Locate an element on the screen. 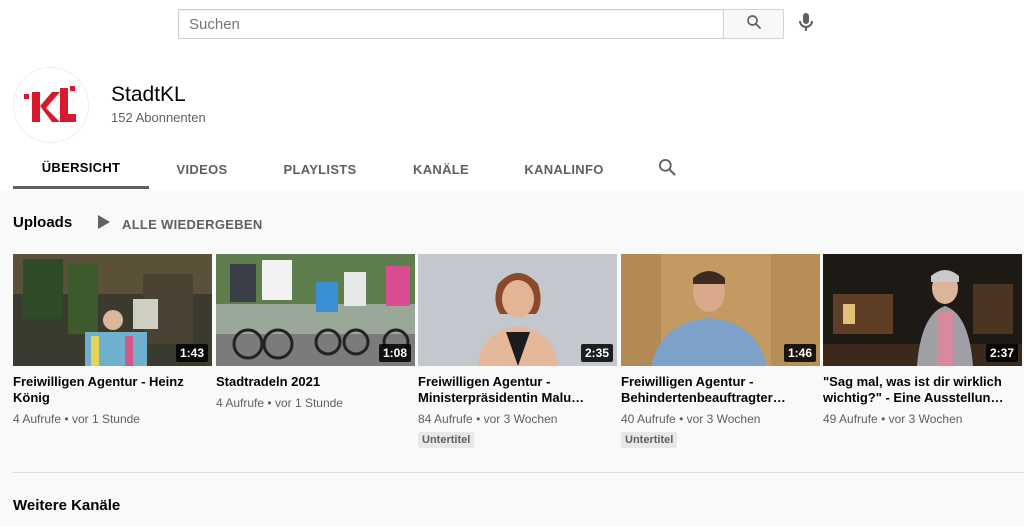 This screenshot has height=526, width=1024. channel-avatar is located at coordinates (51, 105).